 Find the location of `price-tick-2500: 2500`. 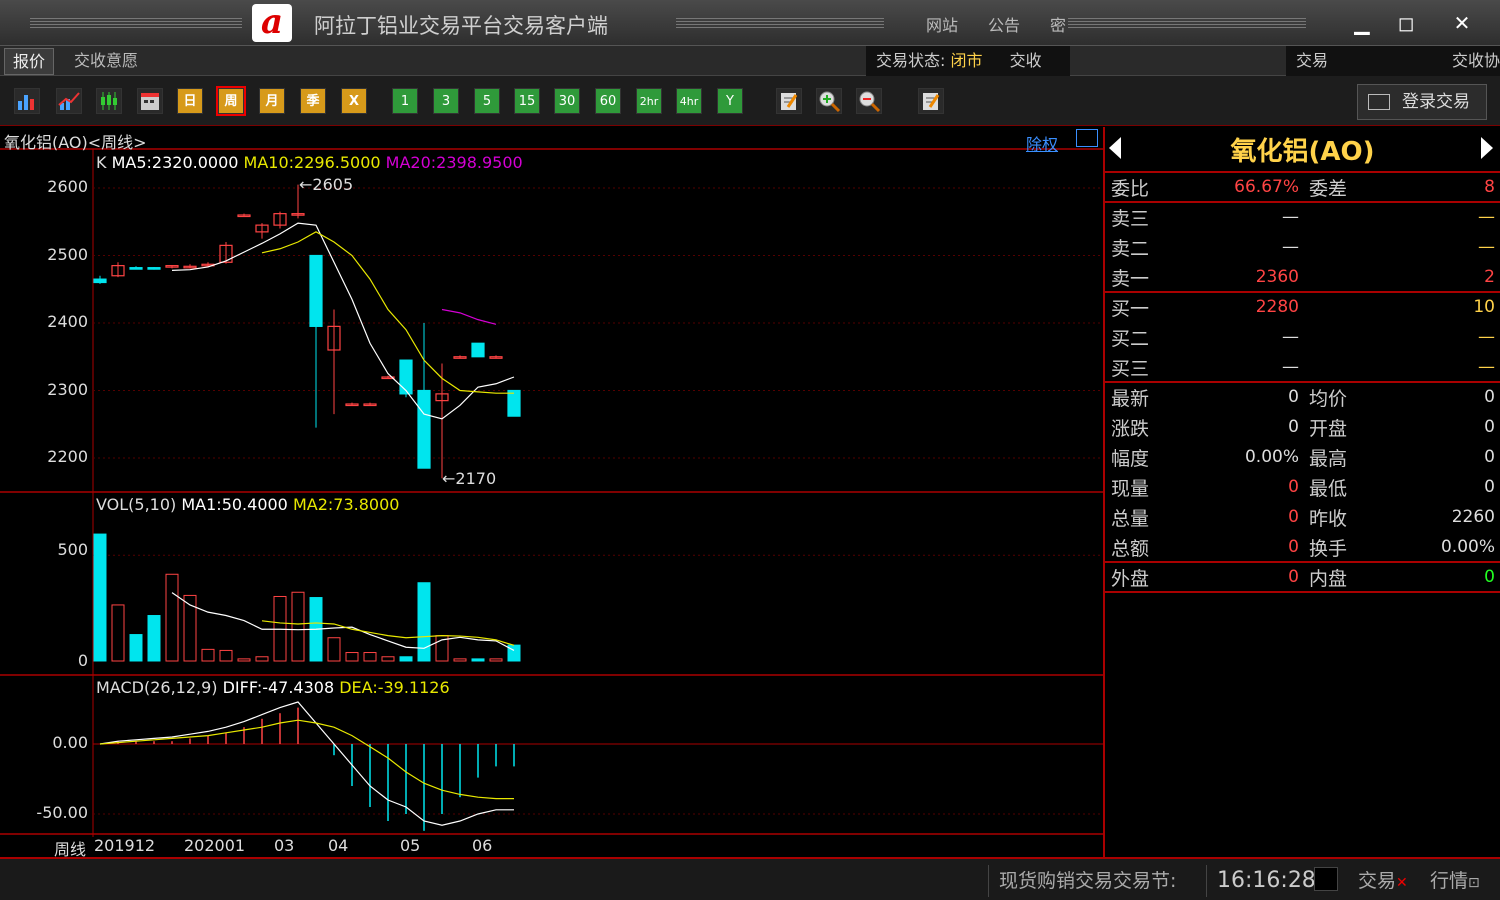

price-tick-2500: 2500 is located at coordinates (67, 254).